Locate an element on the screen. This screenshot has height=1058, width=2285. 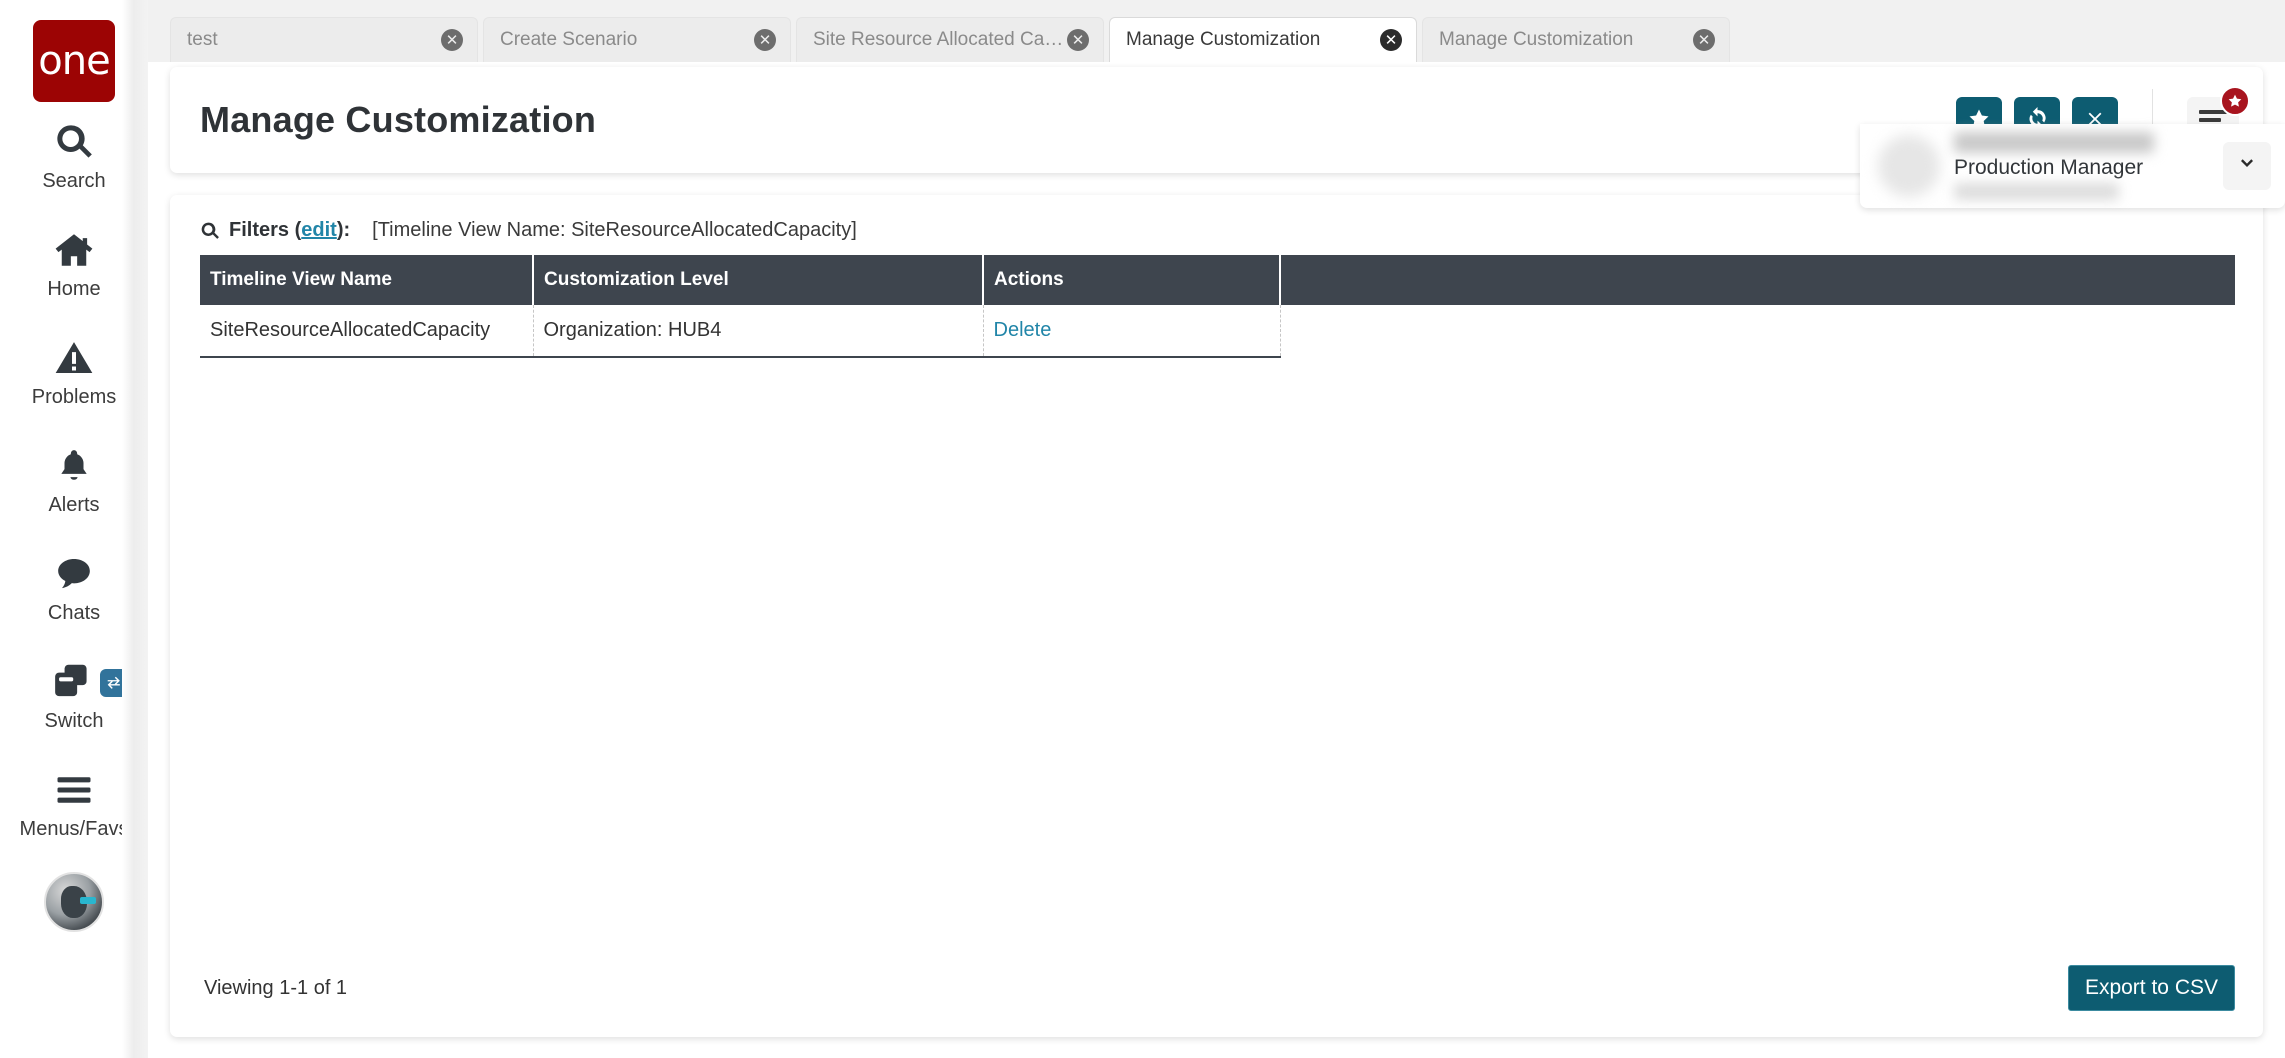
avatar is located at coordinates (1909, 166).